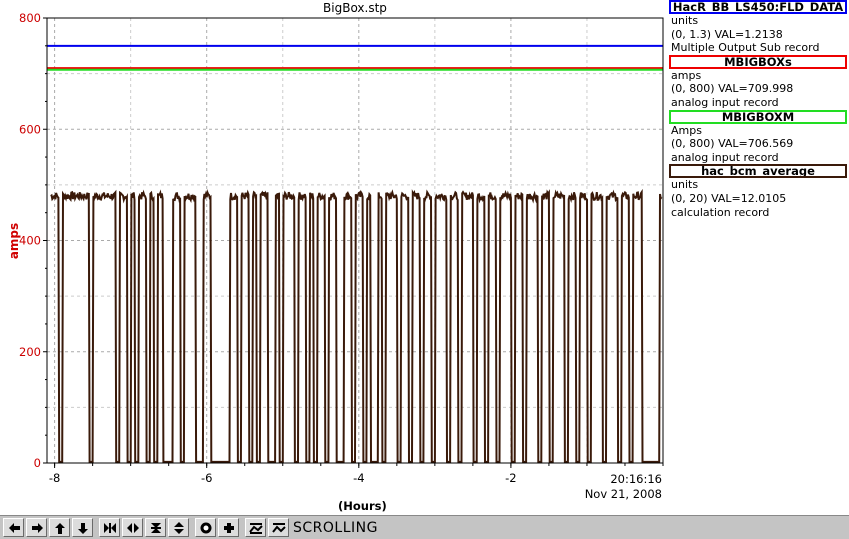  Describe the element at coordinates (424, 527) in the screenshot. I see `toolbar: SCROLLING` at that location.